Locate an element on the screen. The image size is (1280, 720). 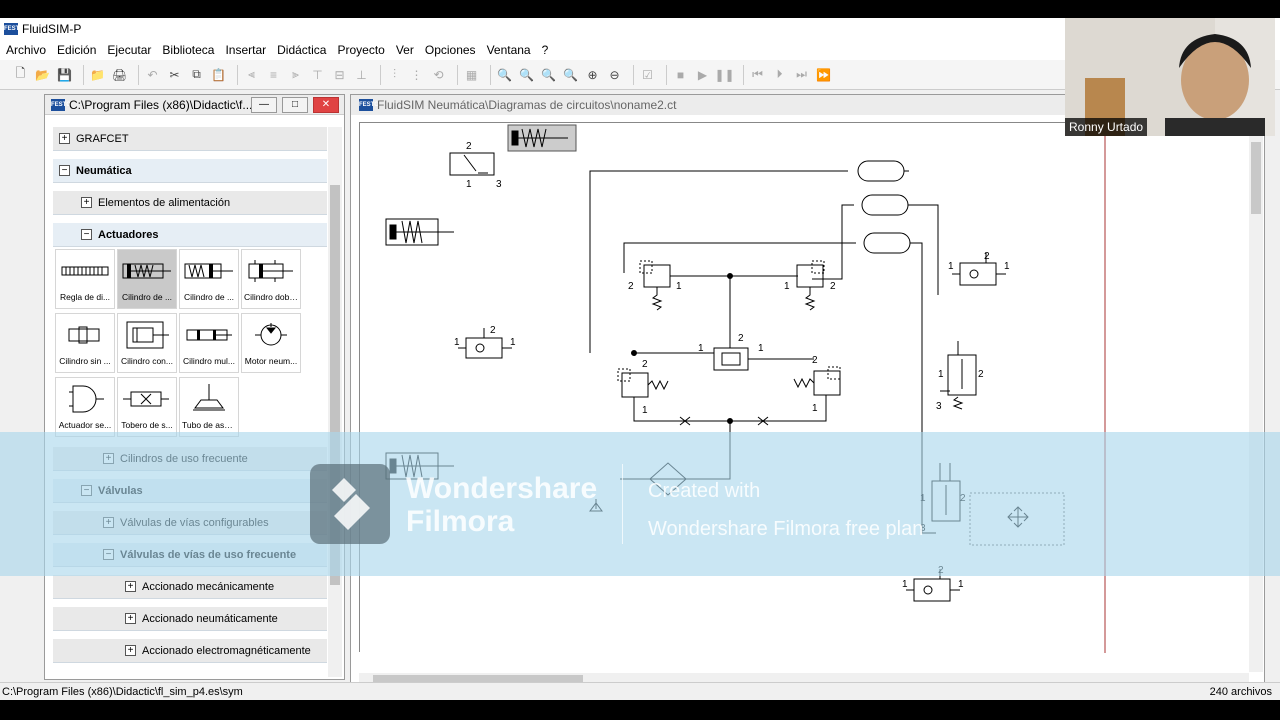
valve-3-2-top is located at coordinates (472, 164).